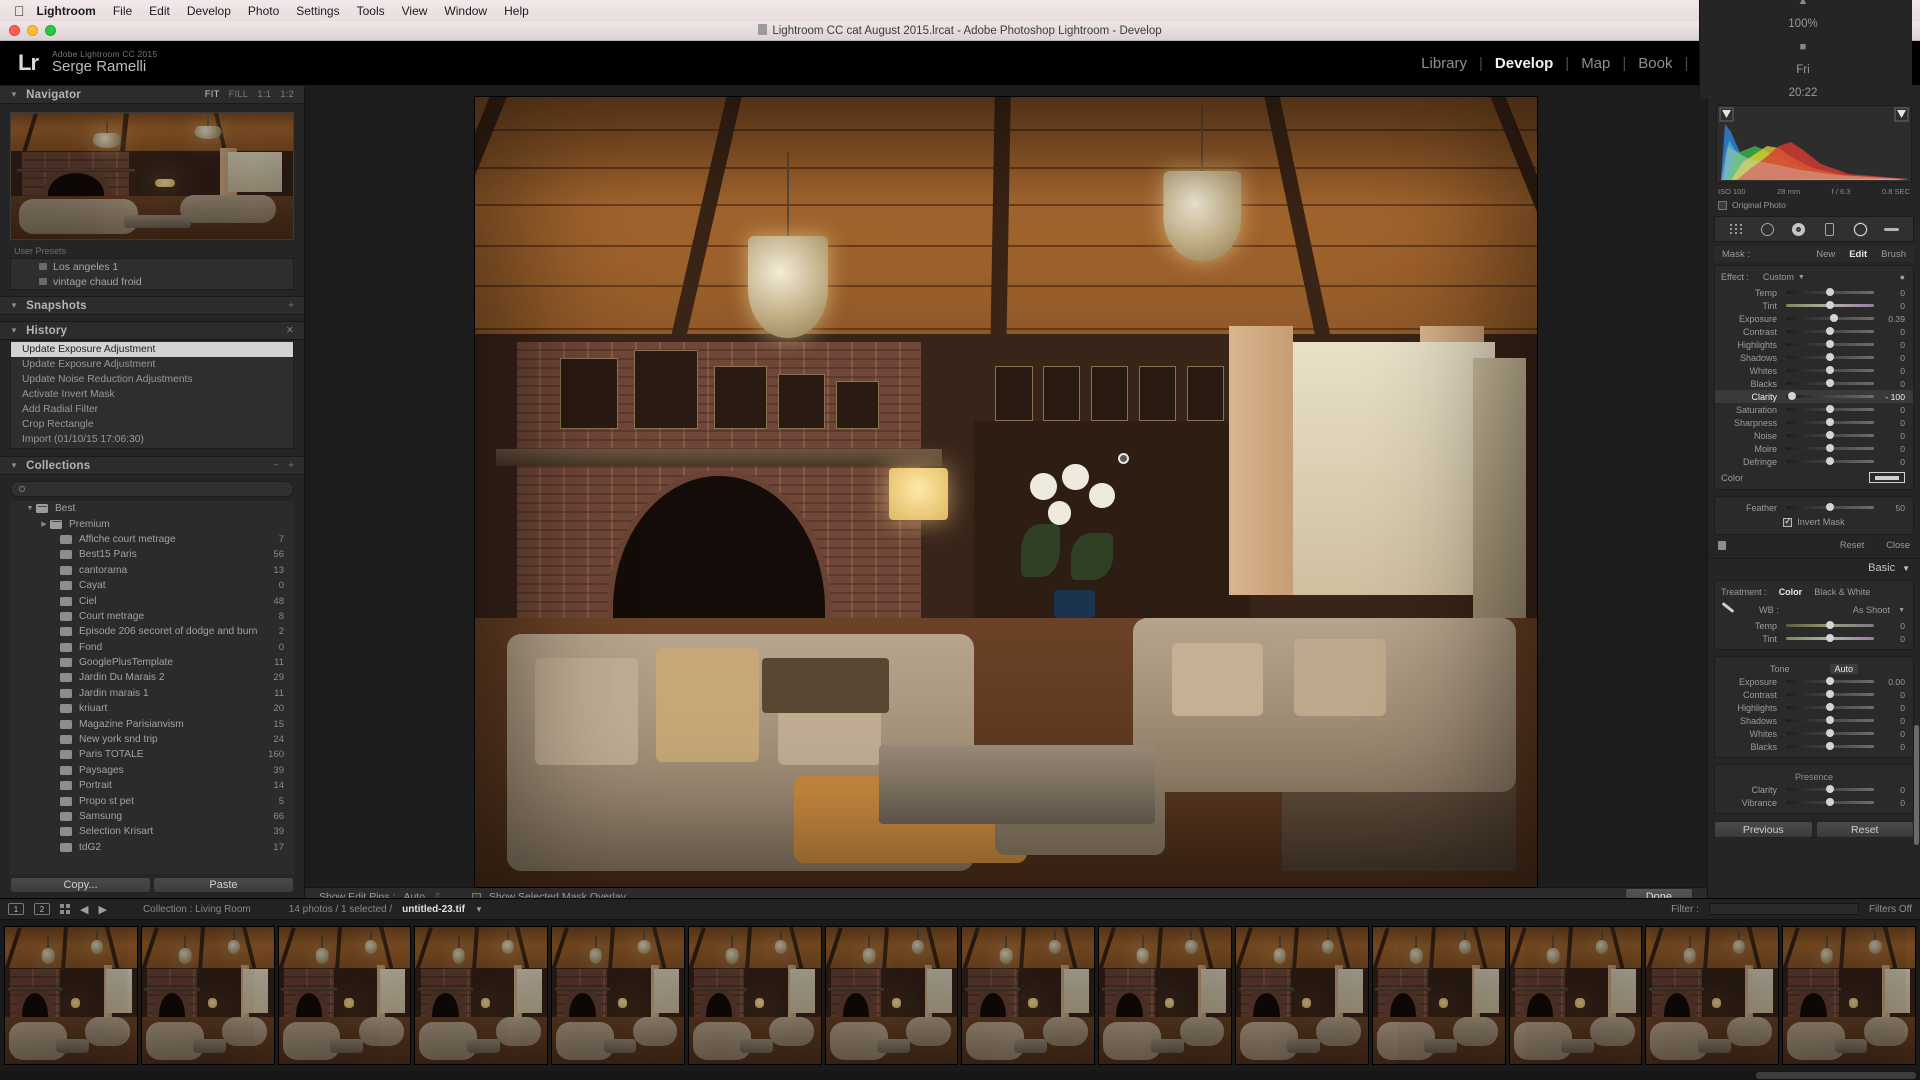 The height and width of the screenshot is (1080, 1920). Describe the element at coordinates (152, 554) in the screenshot. I see `collection-item: Best15 Paris 56` at that location.